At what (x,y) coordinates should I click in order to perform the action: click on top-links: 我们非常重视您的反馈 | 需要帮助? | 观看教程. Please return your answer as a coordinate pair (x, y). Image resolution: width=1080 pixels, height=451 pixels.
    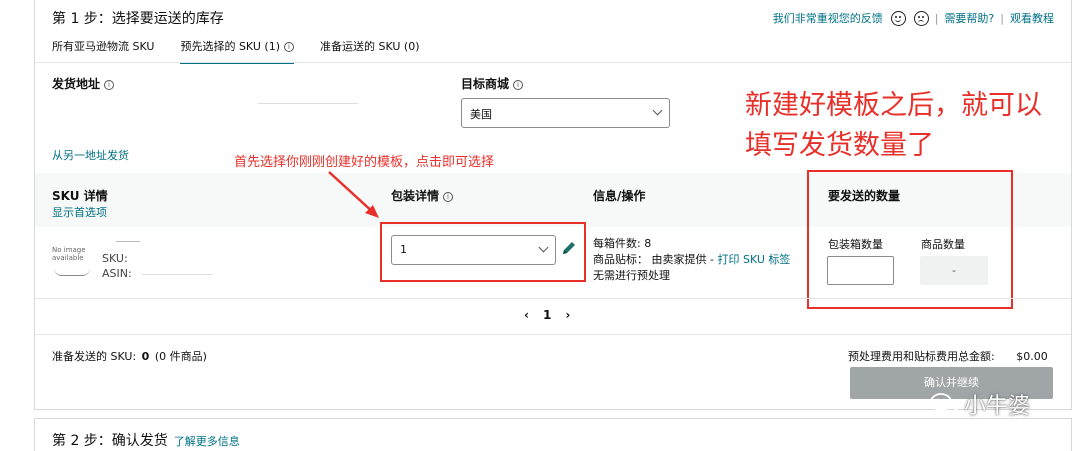
    Looking at the image, I should click on (913, 18).